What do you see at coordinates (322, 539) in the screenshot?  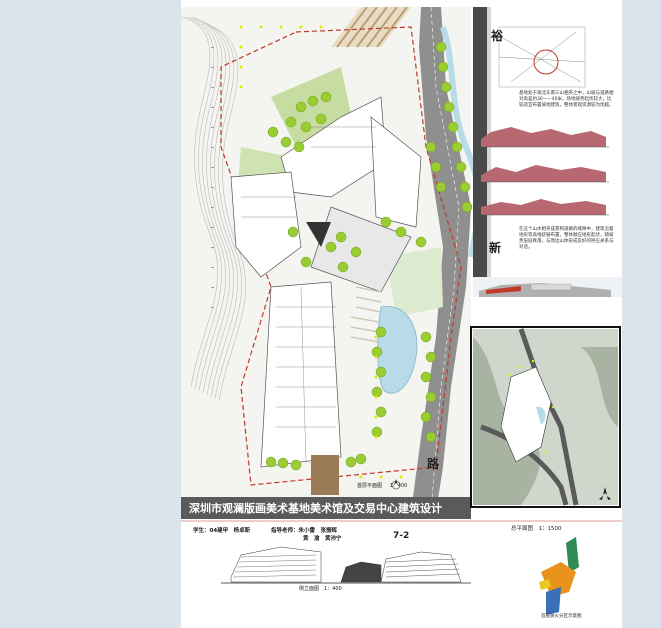 I see `advisor-info-2: 黄 渝 黄沛宁` at bounding box center [322, 539].